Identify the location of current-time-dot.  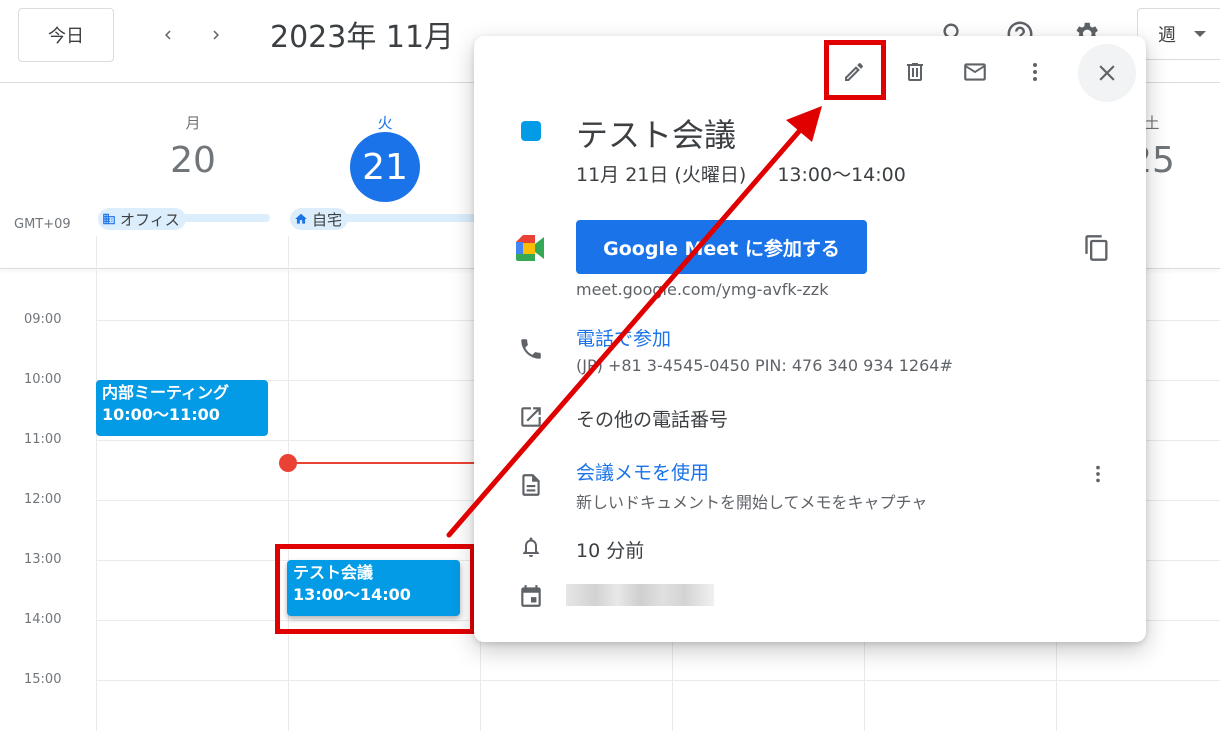
(288, 463).